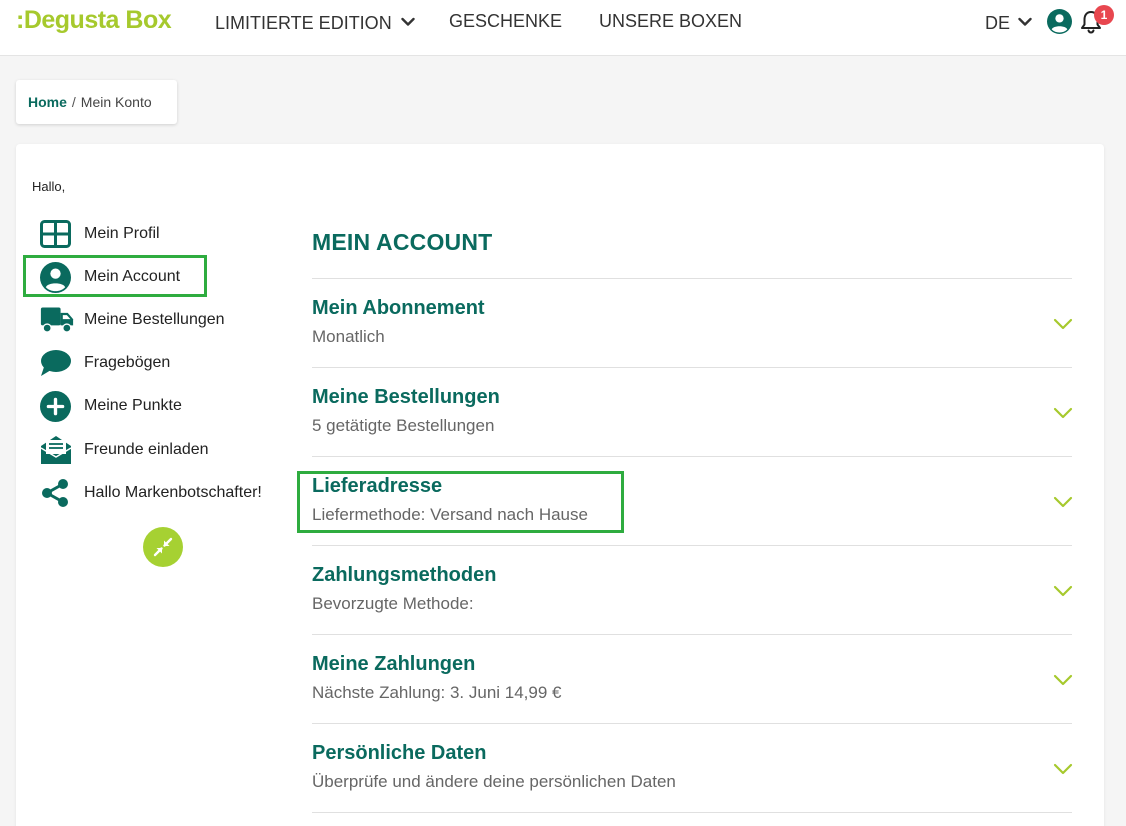  I want to click on sidebar-item-mein-profil: Mein Profil, so click(100, 234).